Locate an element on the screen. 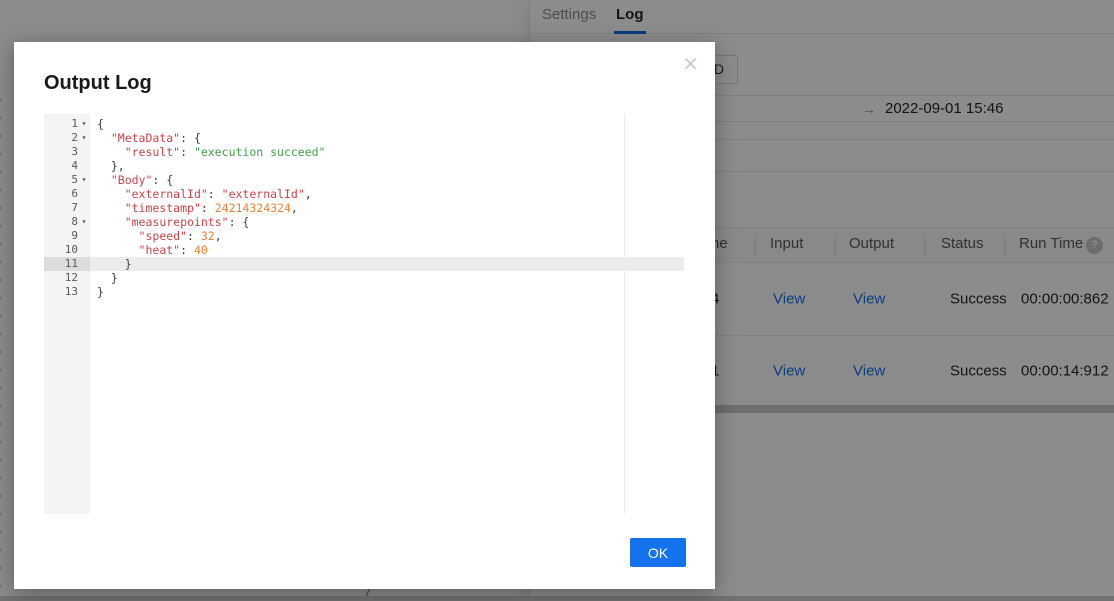 The image size is (1114, 601). line-number: 2 ▾ is located at coordinates (67, 138).